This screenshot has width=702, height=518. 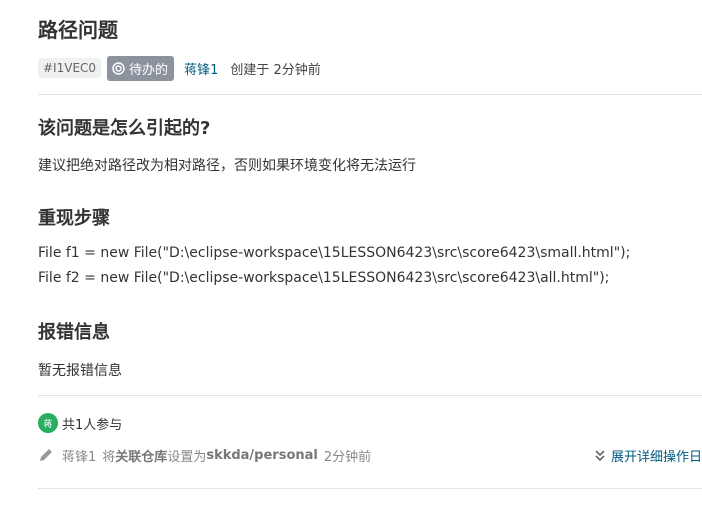 I want to click on cause-heading: 该问题是怎么引起的?, so click(x=124, y=128).